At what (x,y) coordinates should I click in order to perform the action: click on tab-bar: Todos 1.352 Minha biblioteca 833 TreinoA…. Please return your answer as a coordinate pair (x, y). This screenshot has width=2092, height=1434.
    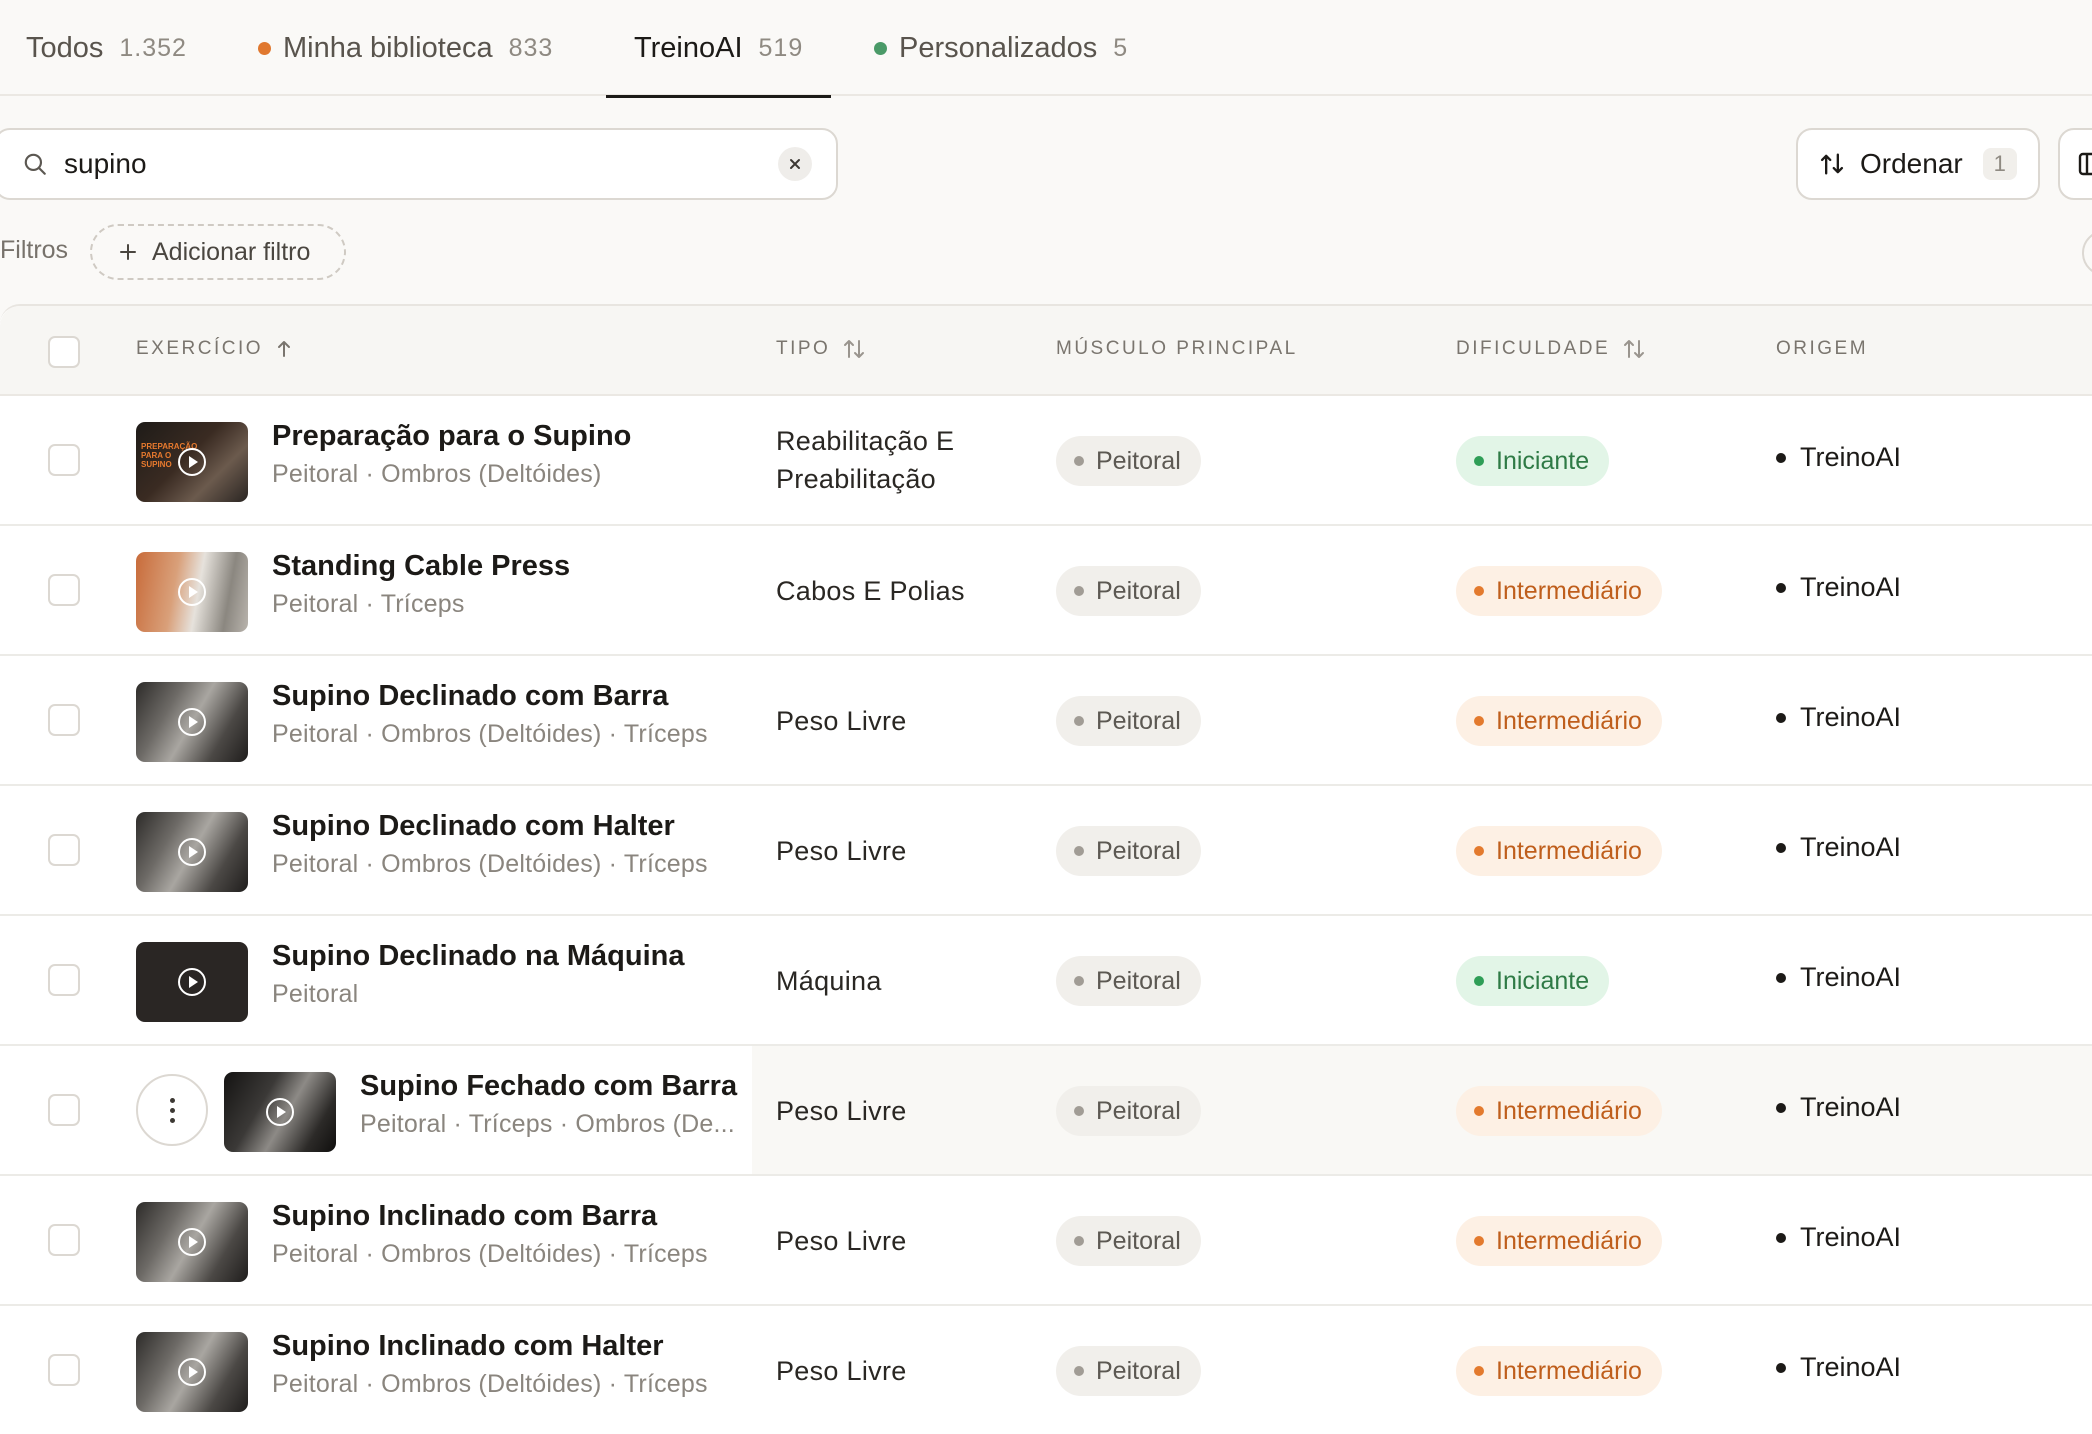
    Looking at the image, I should click on (1046, 49).